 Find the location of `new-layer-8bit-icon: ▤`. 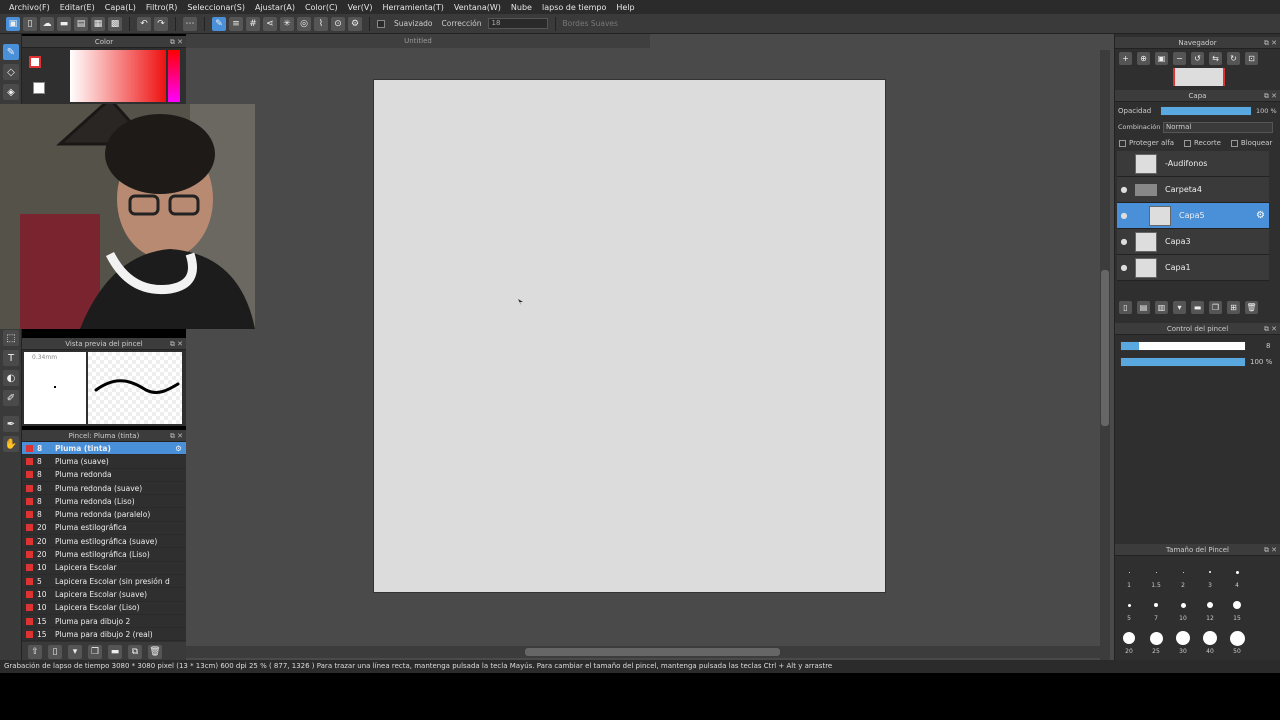

new-layer-8bit-icon: ▤ is located at coordinates (1143, 307).